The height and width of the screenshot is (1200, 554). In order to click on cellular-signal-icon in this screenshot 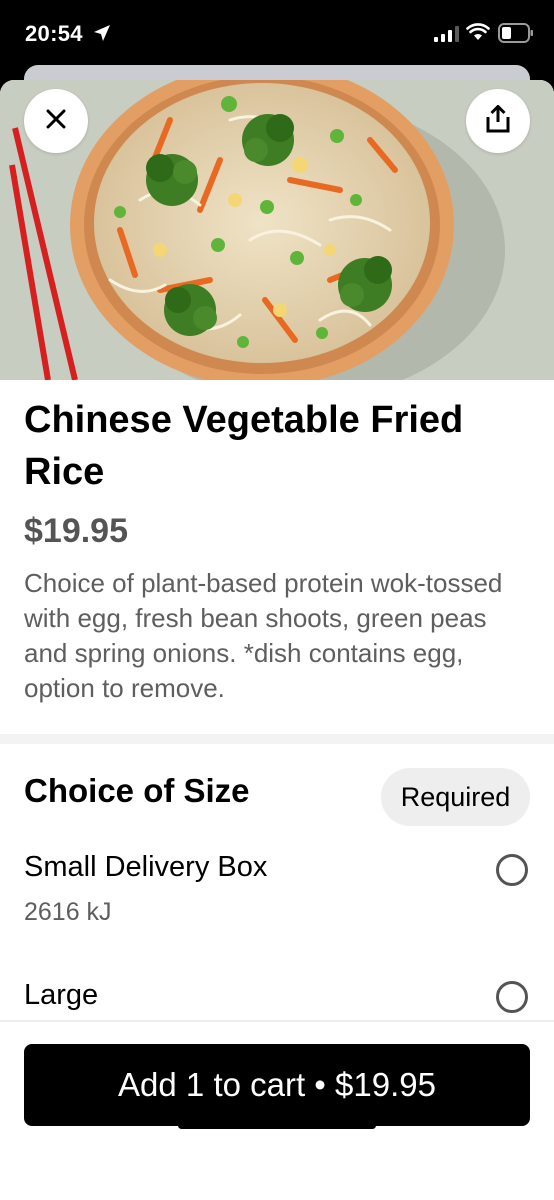, I will do `click(447, 36)`.